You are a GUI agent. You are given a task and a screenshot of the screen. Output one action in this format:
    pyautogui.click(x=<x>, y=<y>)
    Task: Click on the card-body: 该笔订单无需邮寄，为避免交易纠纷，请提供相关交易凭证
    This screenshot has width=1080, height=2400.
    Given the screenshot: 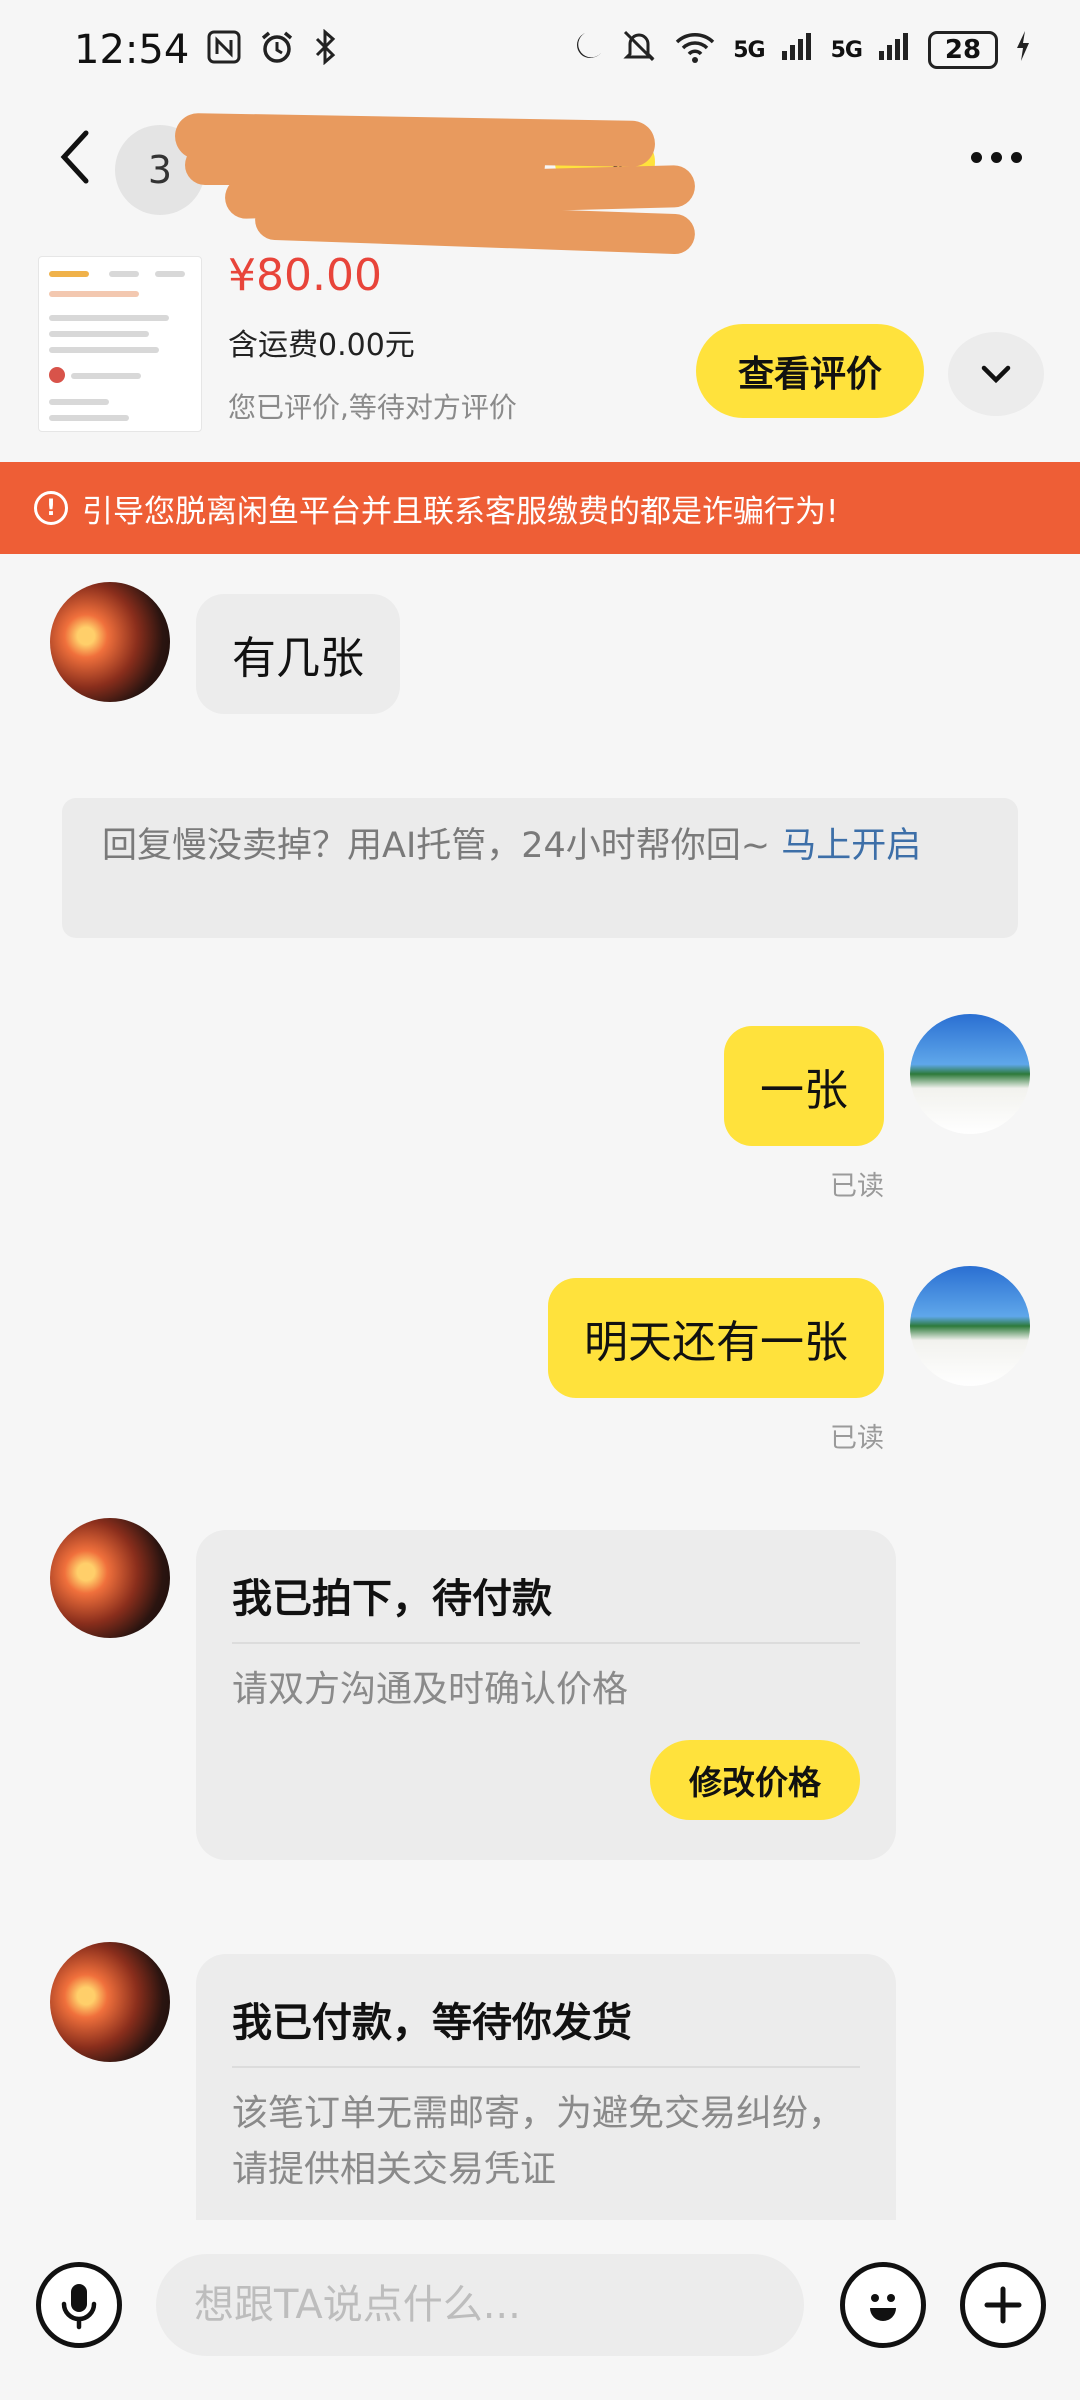 What is the action you would take?
    pyautogui.click(x=538, y=2141)
    